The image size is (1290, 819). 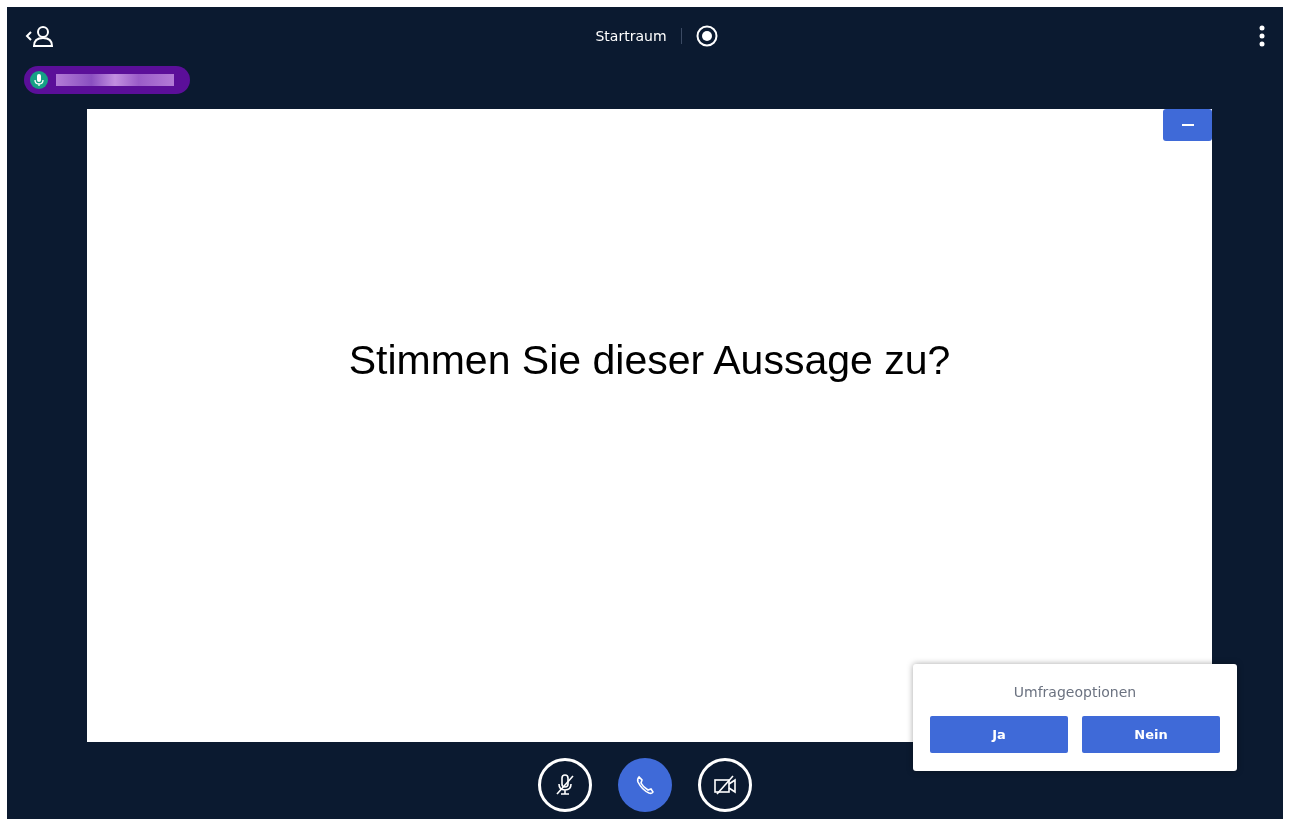 I want to click on record-icon, so click(x=706, y=36).